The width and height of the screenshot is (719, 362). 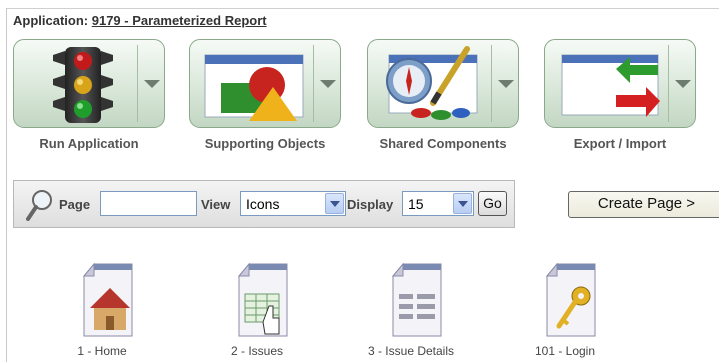 I want to click on page-label: 2 - Issues, so click(x=257, y=351).